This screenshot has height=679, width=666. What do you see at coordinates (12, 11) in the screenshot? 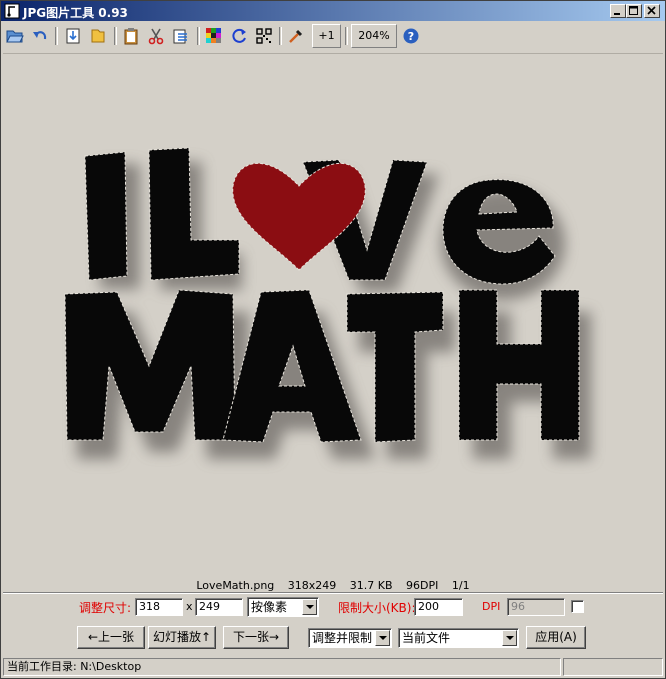
I see `app-icon` at bounding box center [12, 11].